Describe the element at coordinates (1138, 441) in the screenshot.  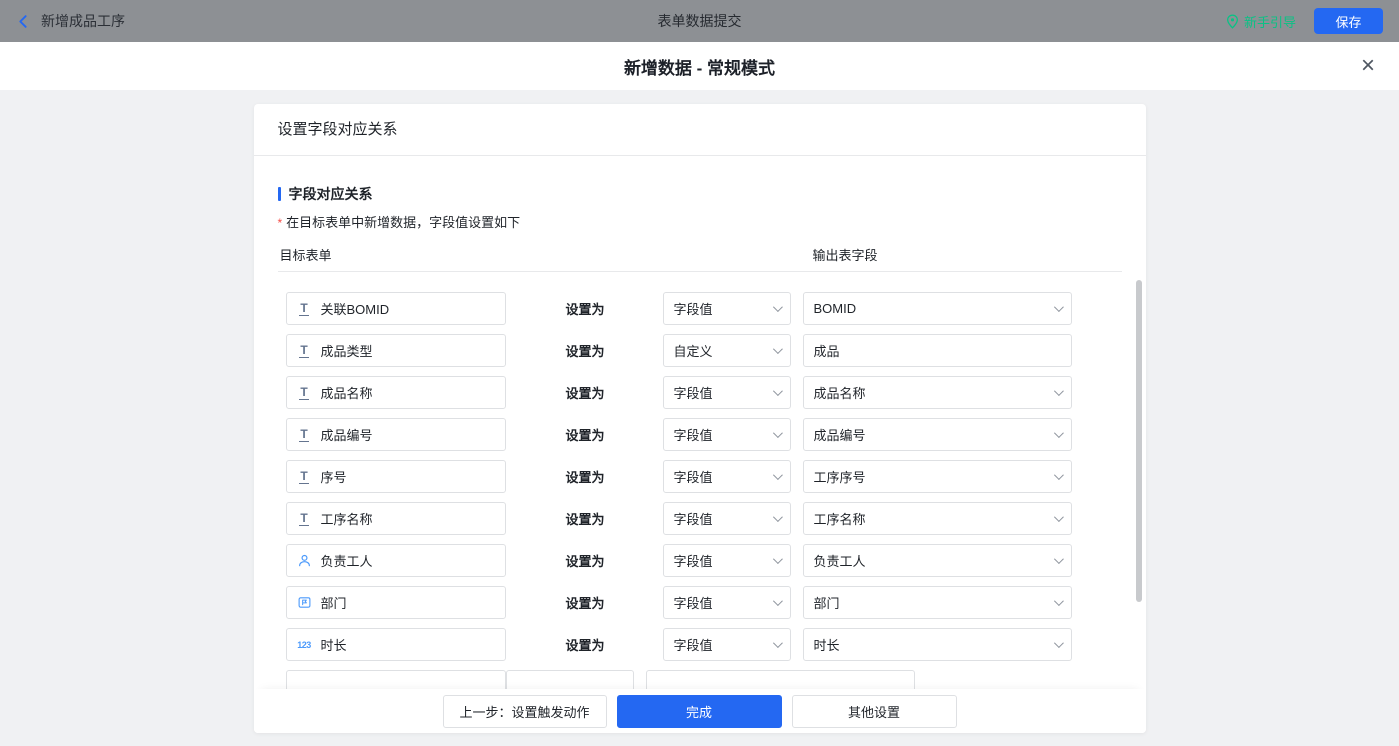
I see `scrollbar-thumb` at that location.